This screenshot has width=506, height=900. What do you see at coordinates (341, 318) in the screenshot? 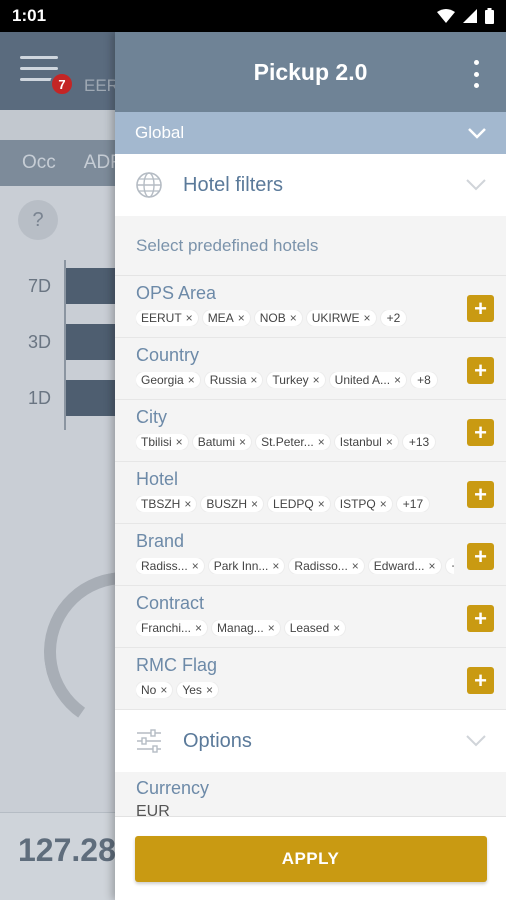
I see `filter-chip: UKIRWE ×` at bounding box center [341, 318].